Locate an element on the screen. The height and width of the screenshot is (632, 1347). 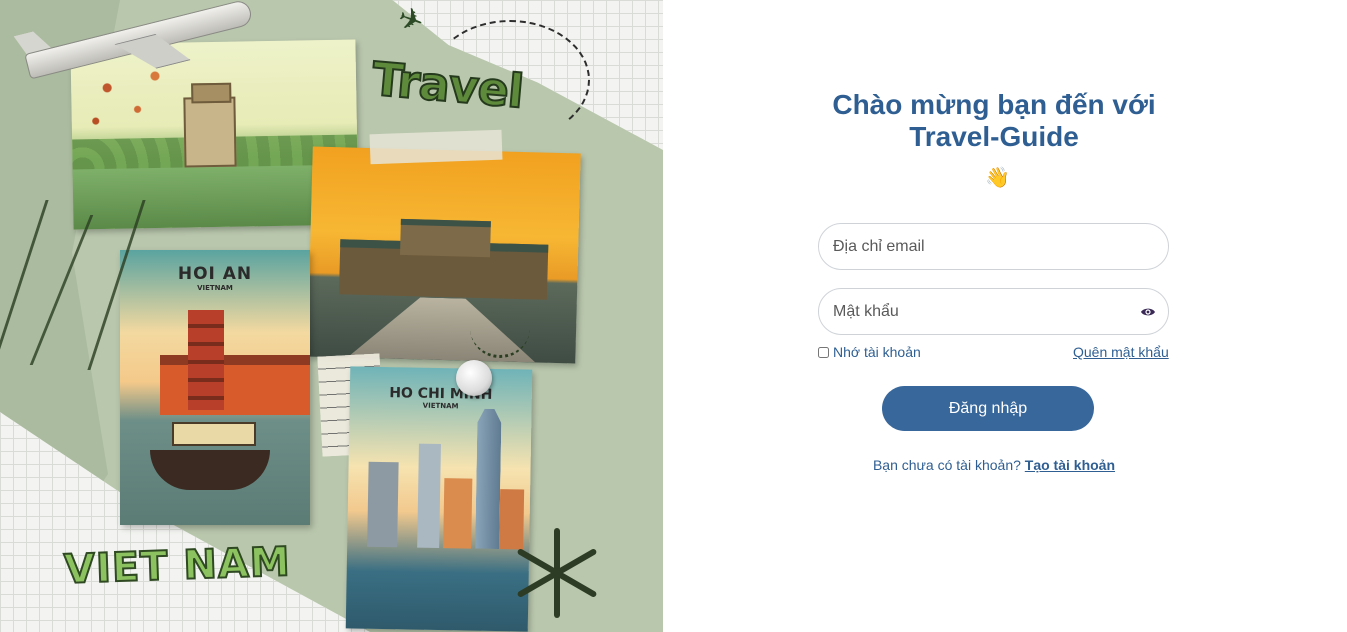
login-button: Đăng nhập is located at coordinates (988, 408).